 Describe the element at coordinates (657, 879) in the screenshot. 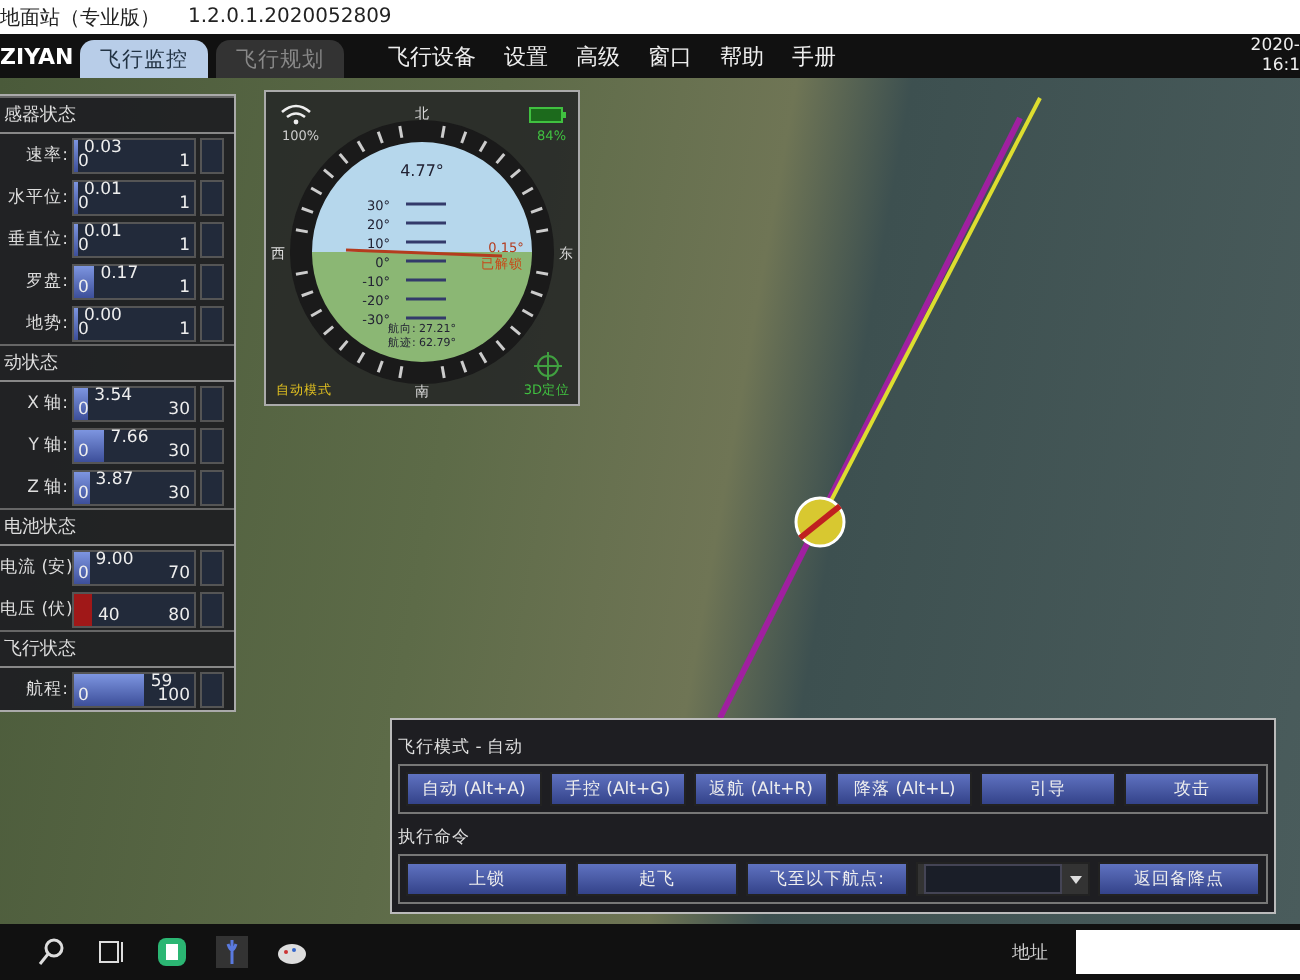

I see `command-button: 起飞` at that location.